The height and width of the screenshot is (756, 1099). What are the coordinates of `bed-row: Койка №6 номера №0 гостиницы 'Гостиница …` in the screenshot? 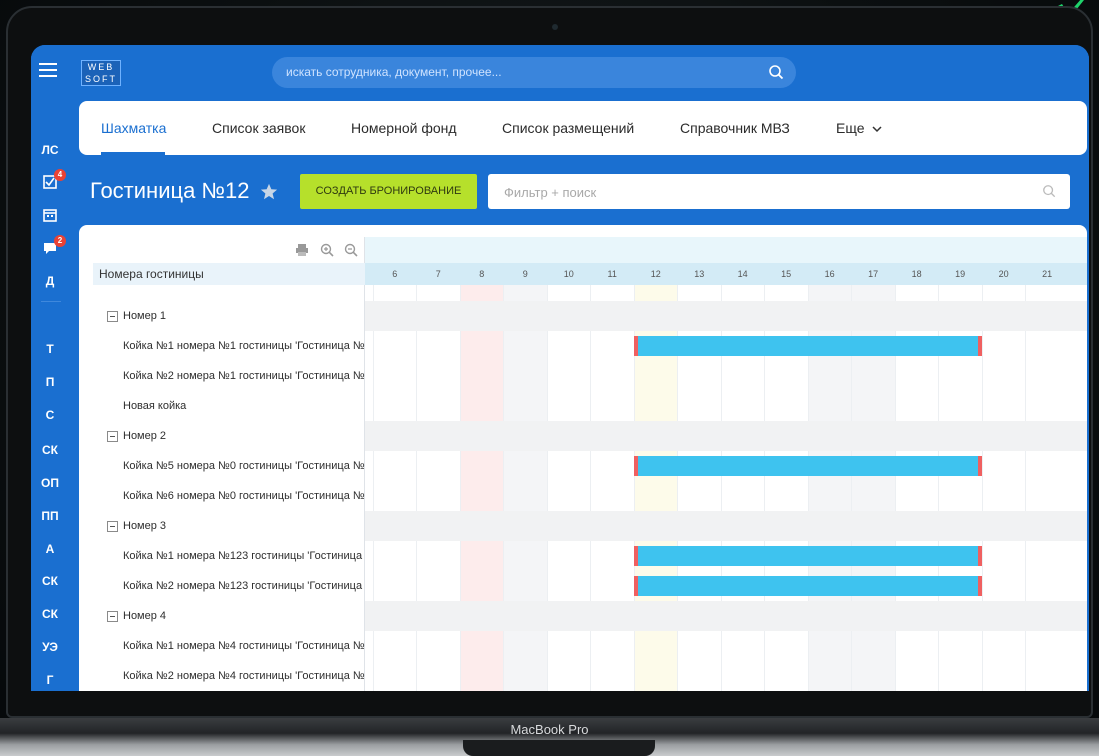 It's located at (229, 496).